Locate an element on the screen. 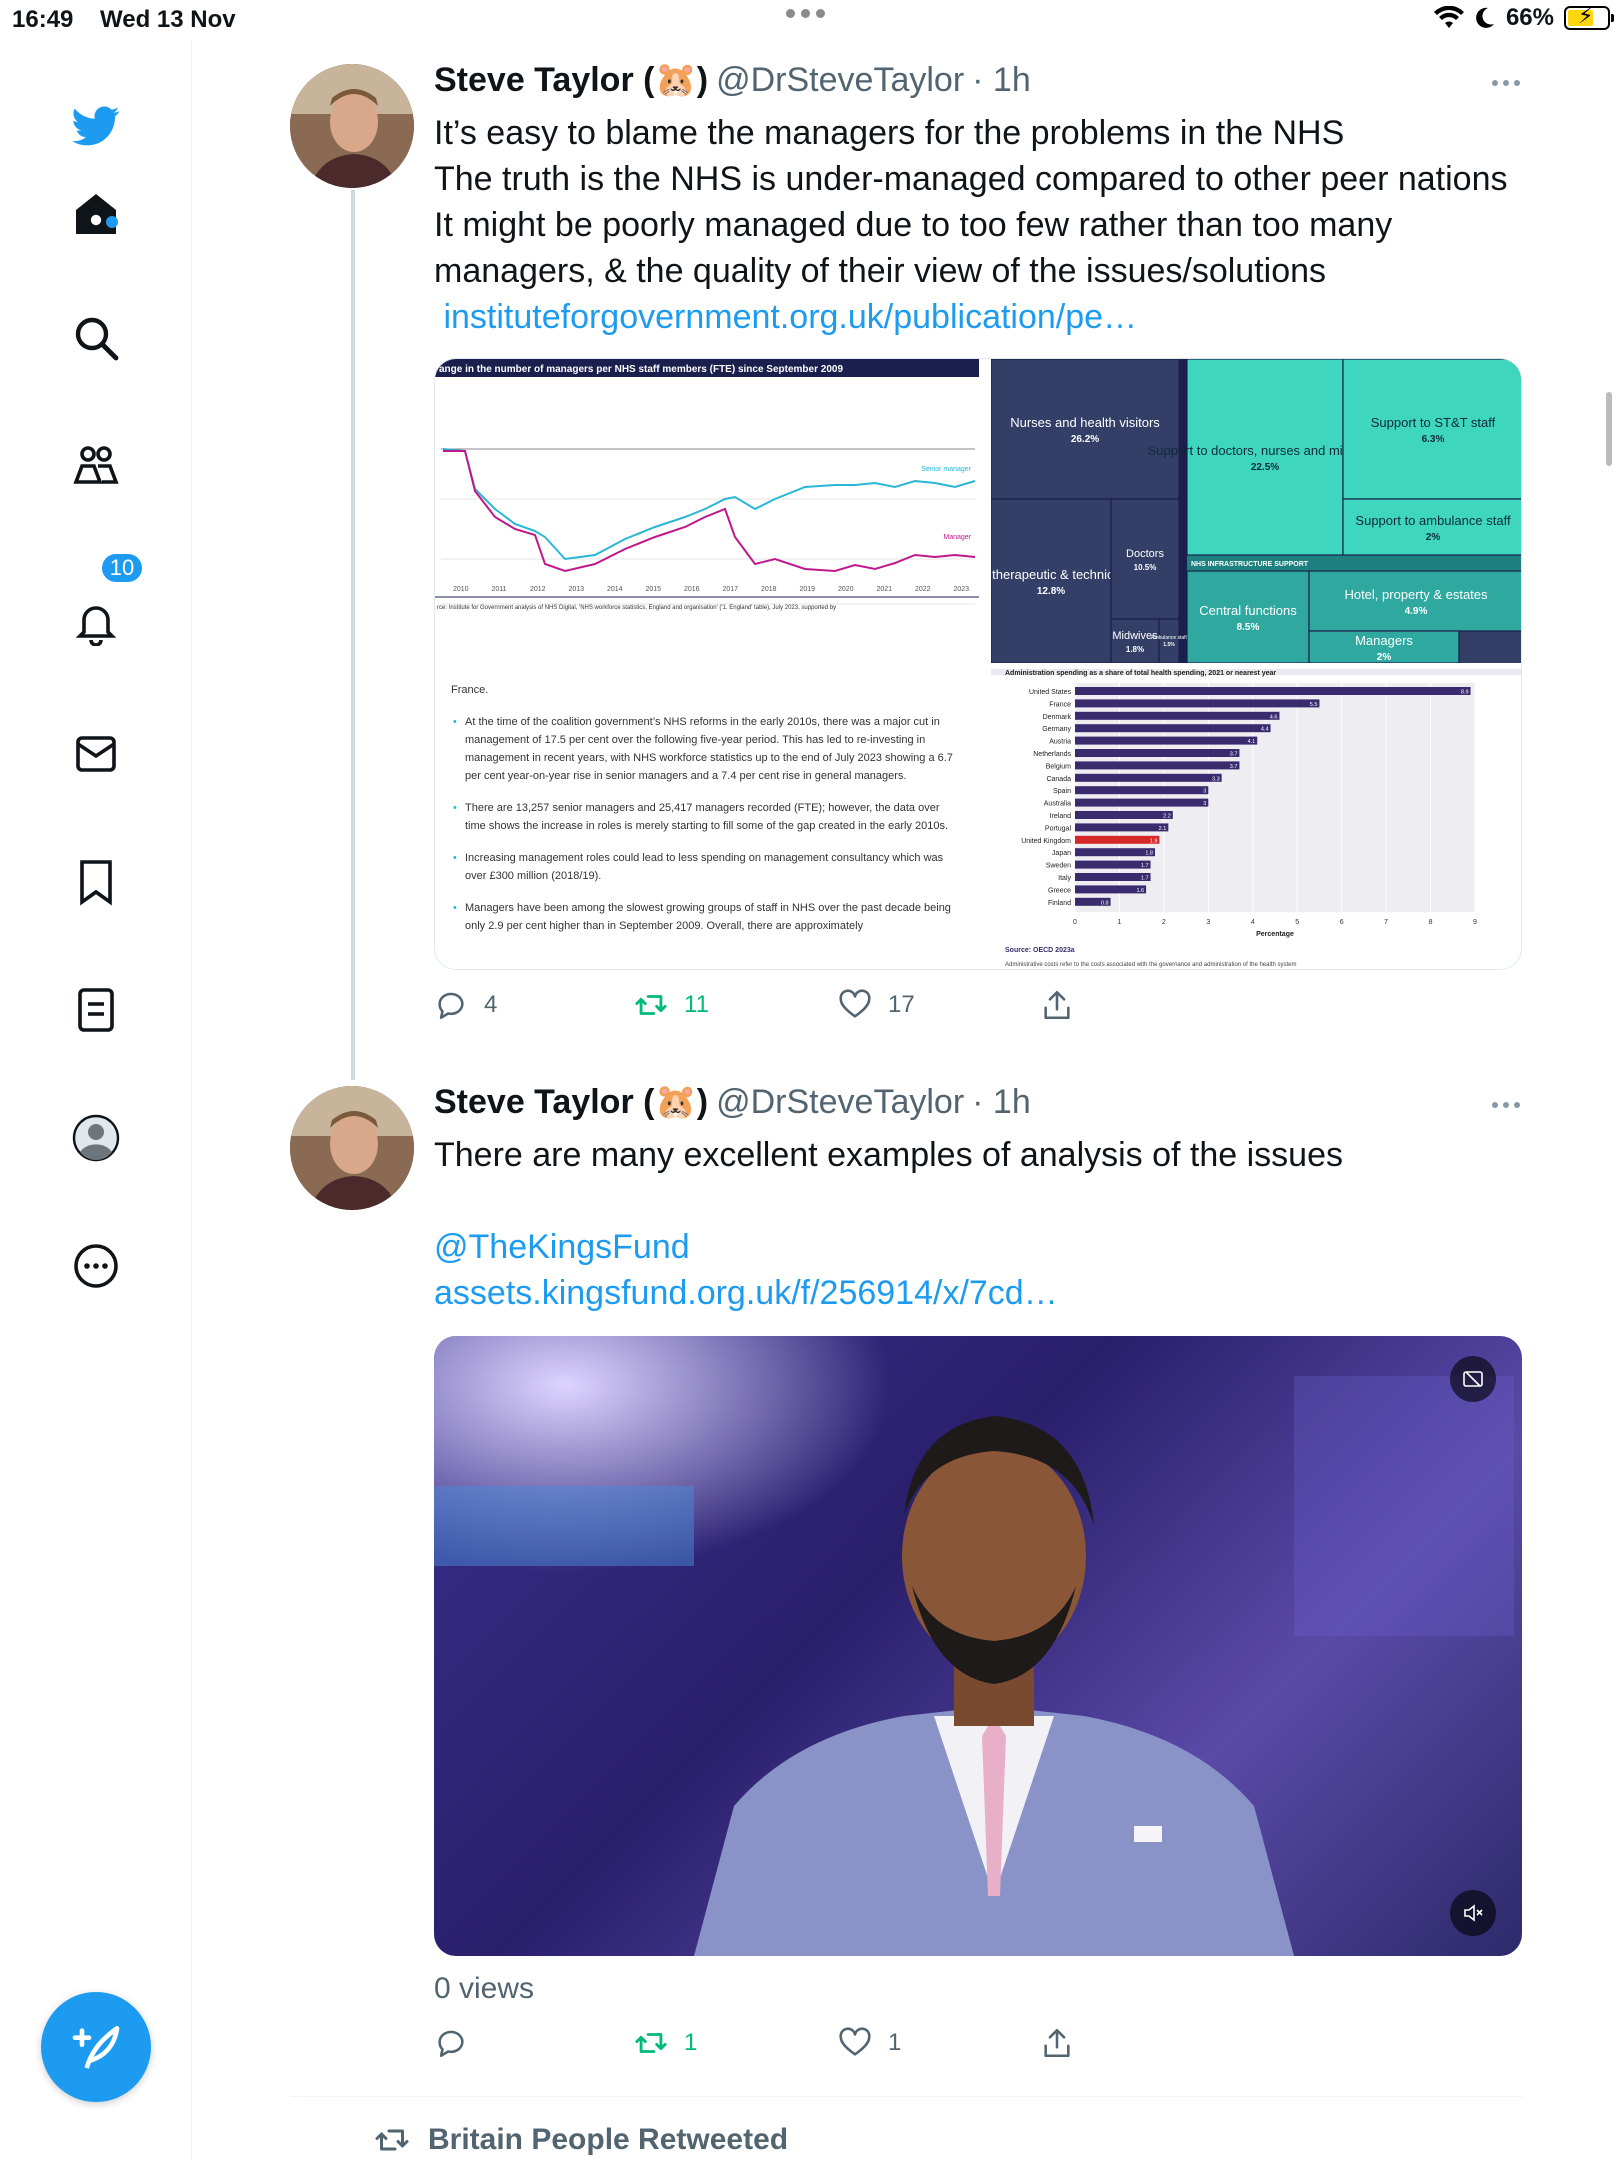  bookmarks-icon is located at coordinates (96, 882).